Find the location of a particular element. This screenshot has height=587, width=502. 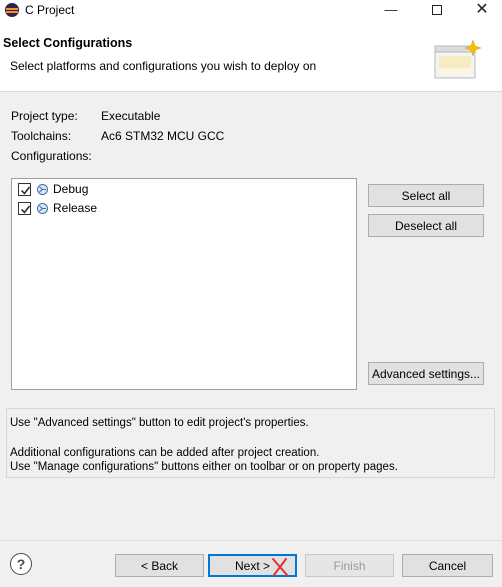

project-type-row: Project type: Executable is located at coordinates (85, 116).